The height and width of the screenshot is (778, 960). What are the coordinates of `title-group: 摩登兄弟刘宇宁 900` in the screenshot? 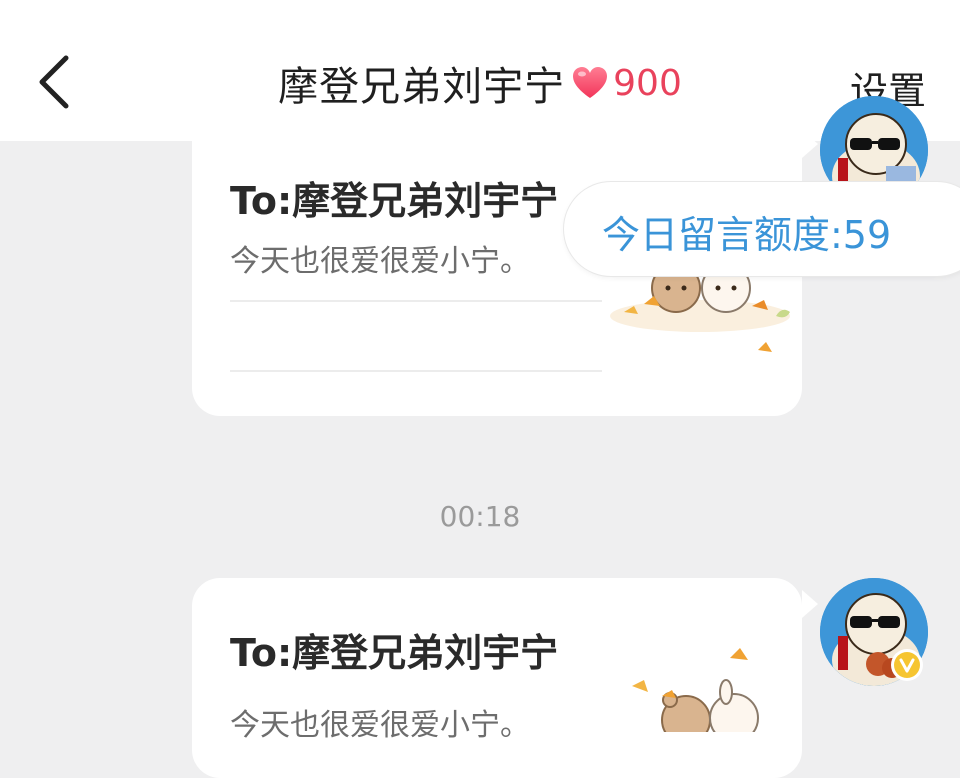 It's located at (480, 83).